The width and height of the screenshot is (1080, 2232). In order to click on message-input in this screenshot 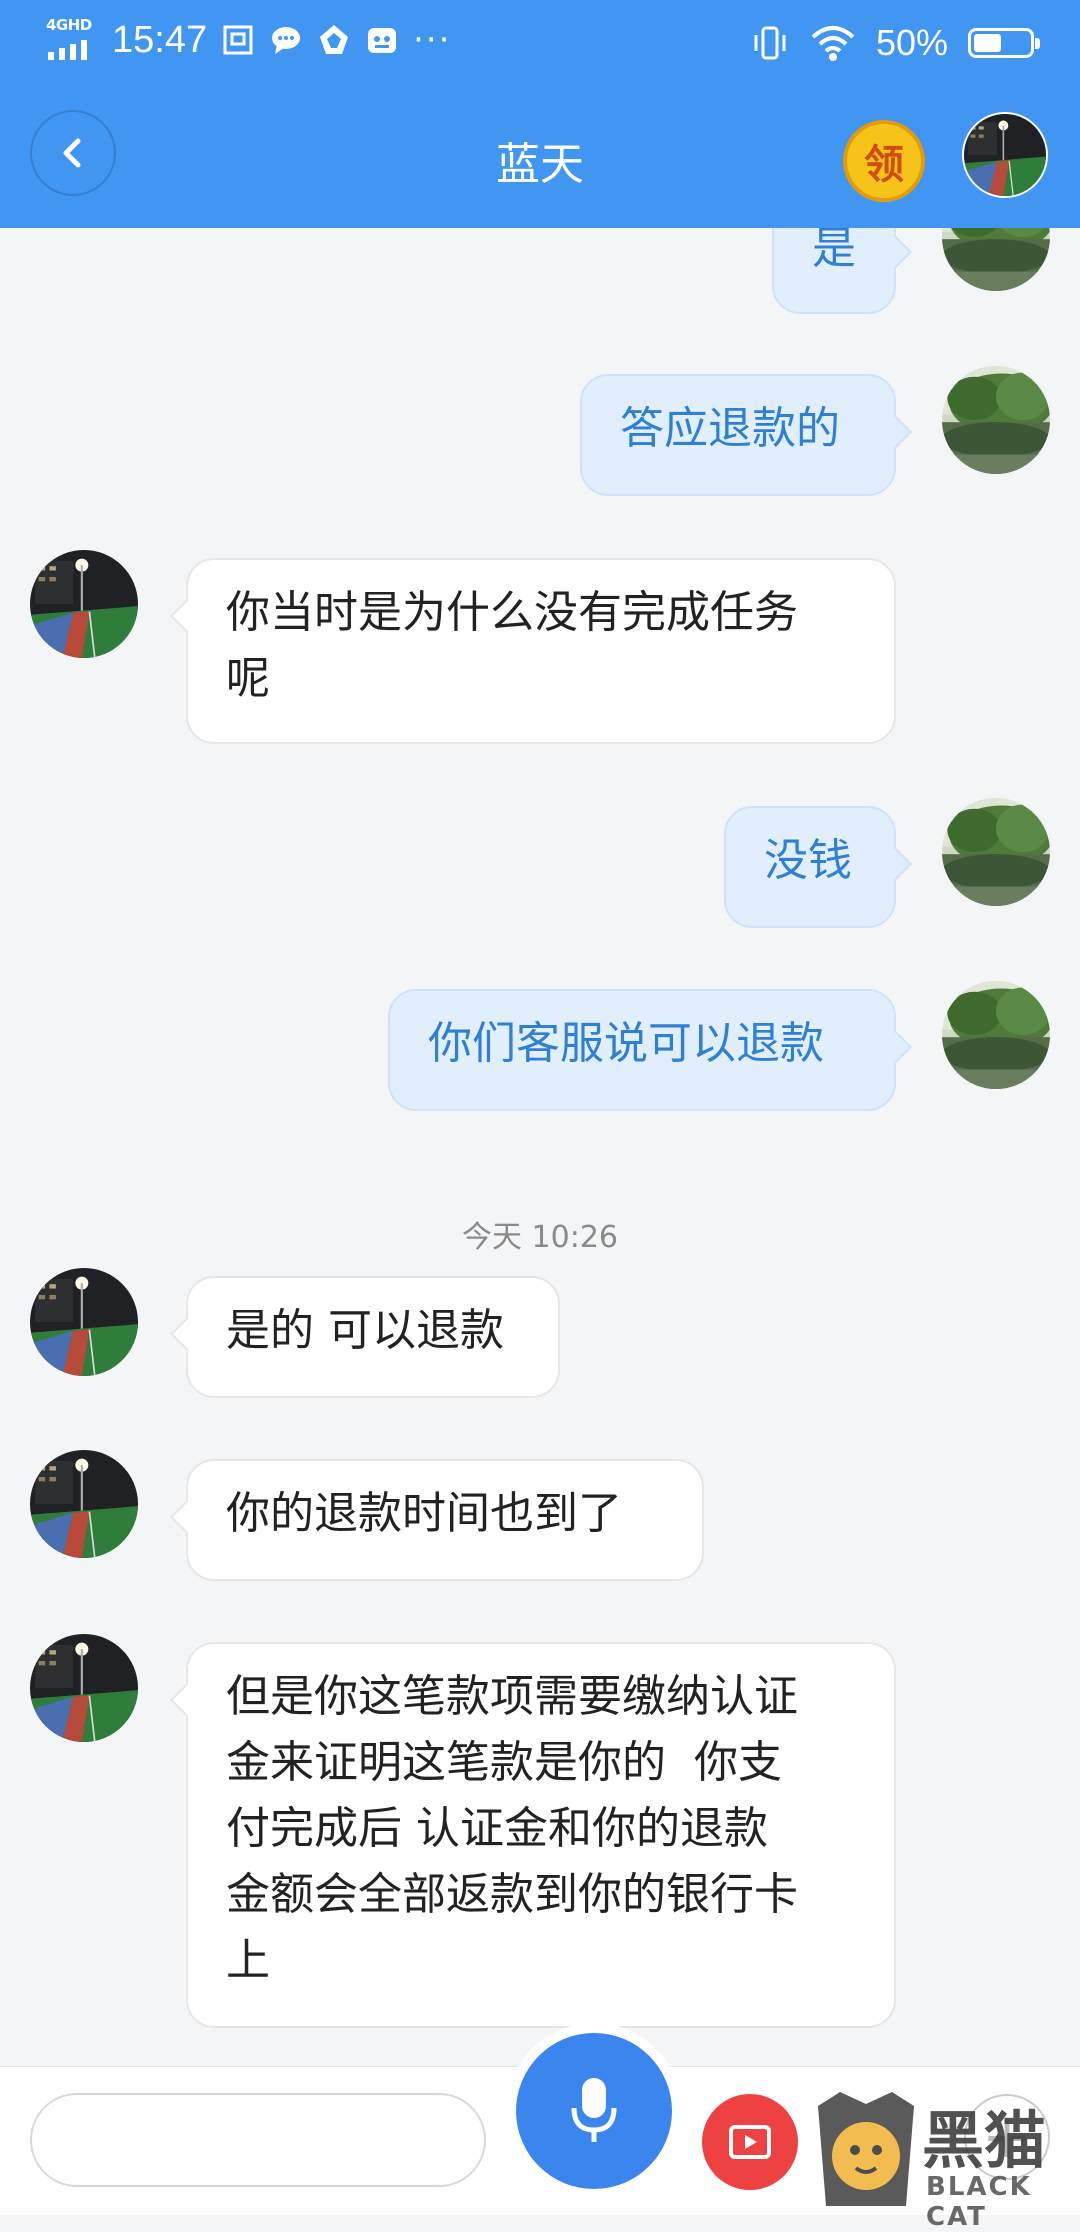, I will do `click(258, 2140)`.